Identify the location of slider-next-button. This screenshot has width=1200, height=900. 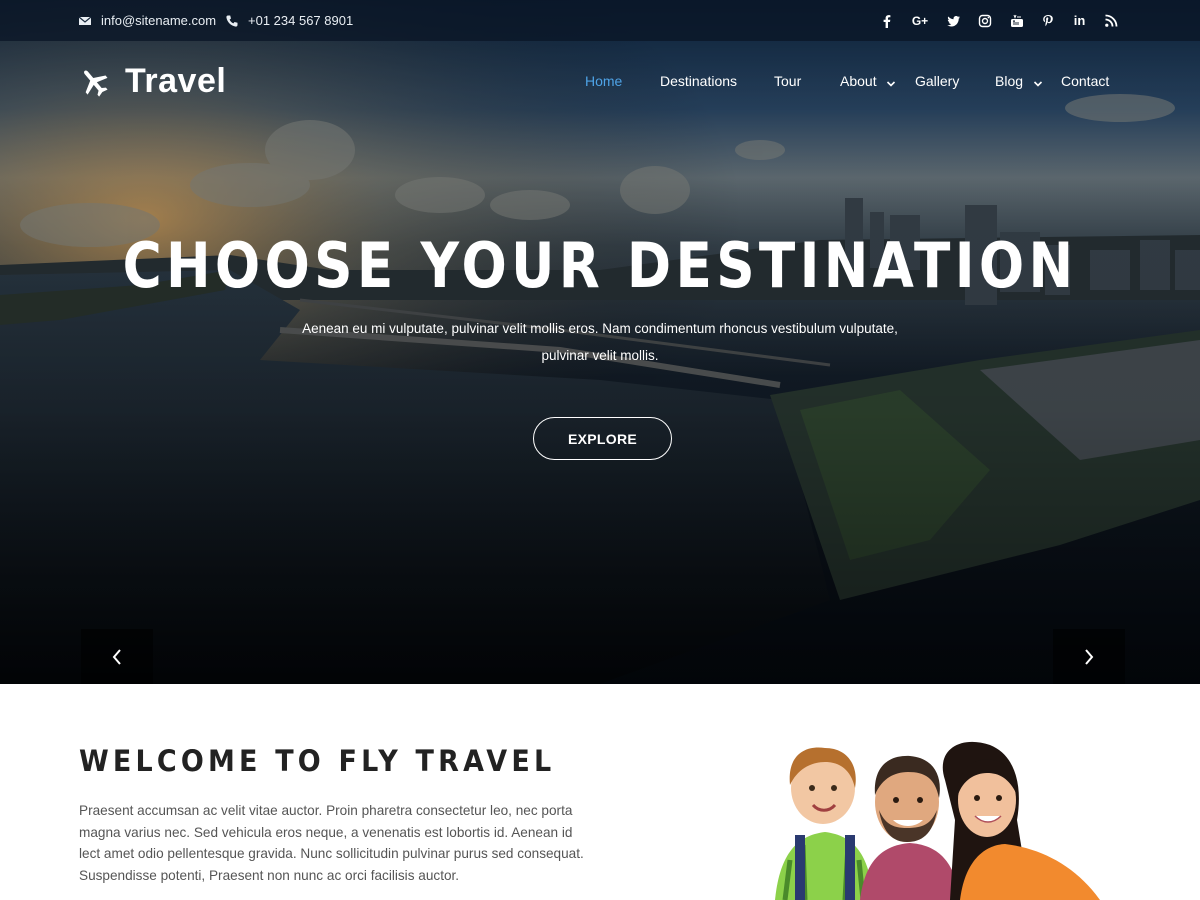
(1089, 656).